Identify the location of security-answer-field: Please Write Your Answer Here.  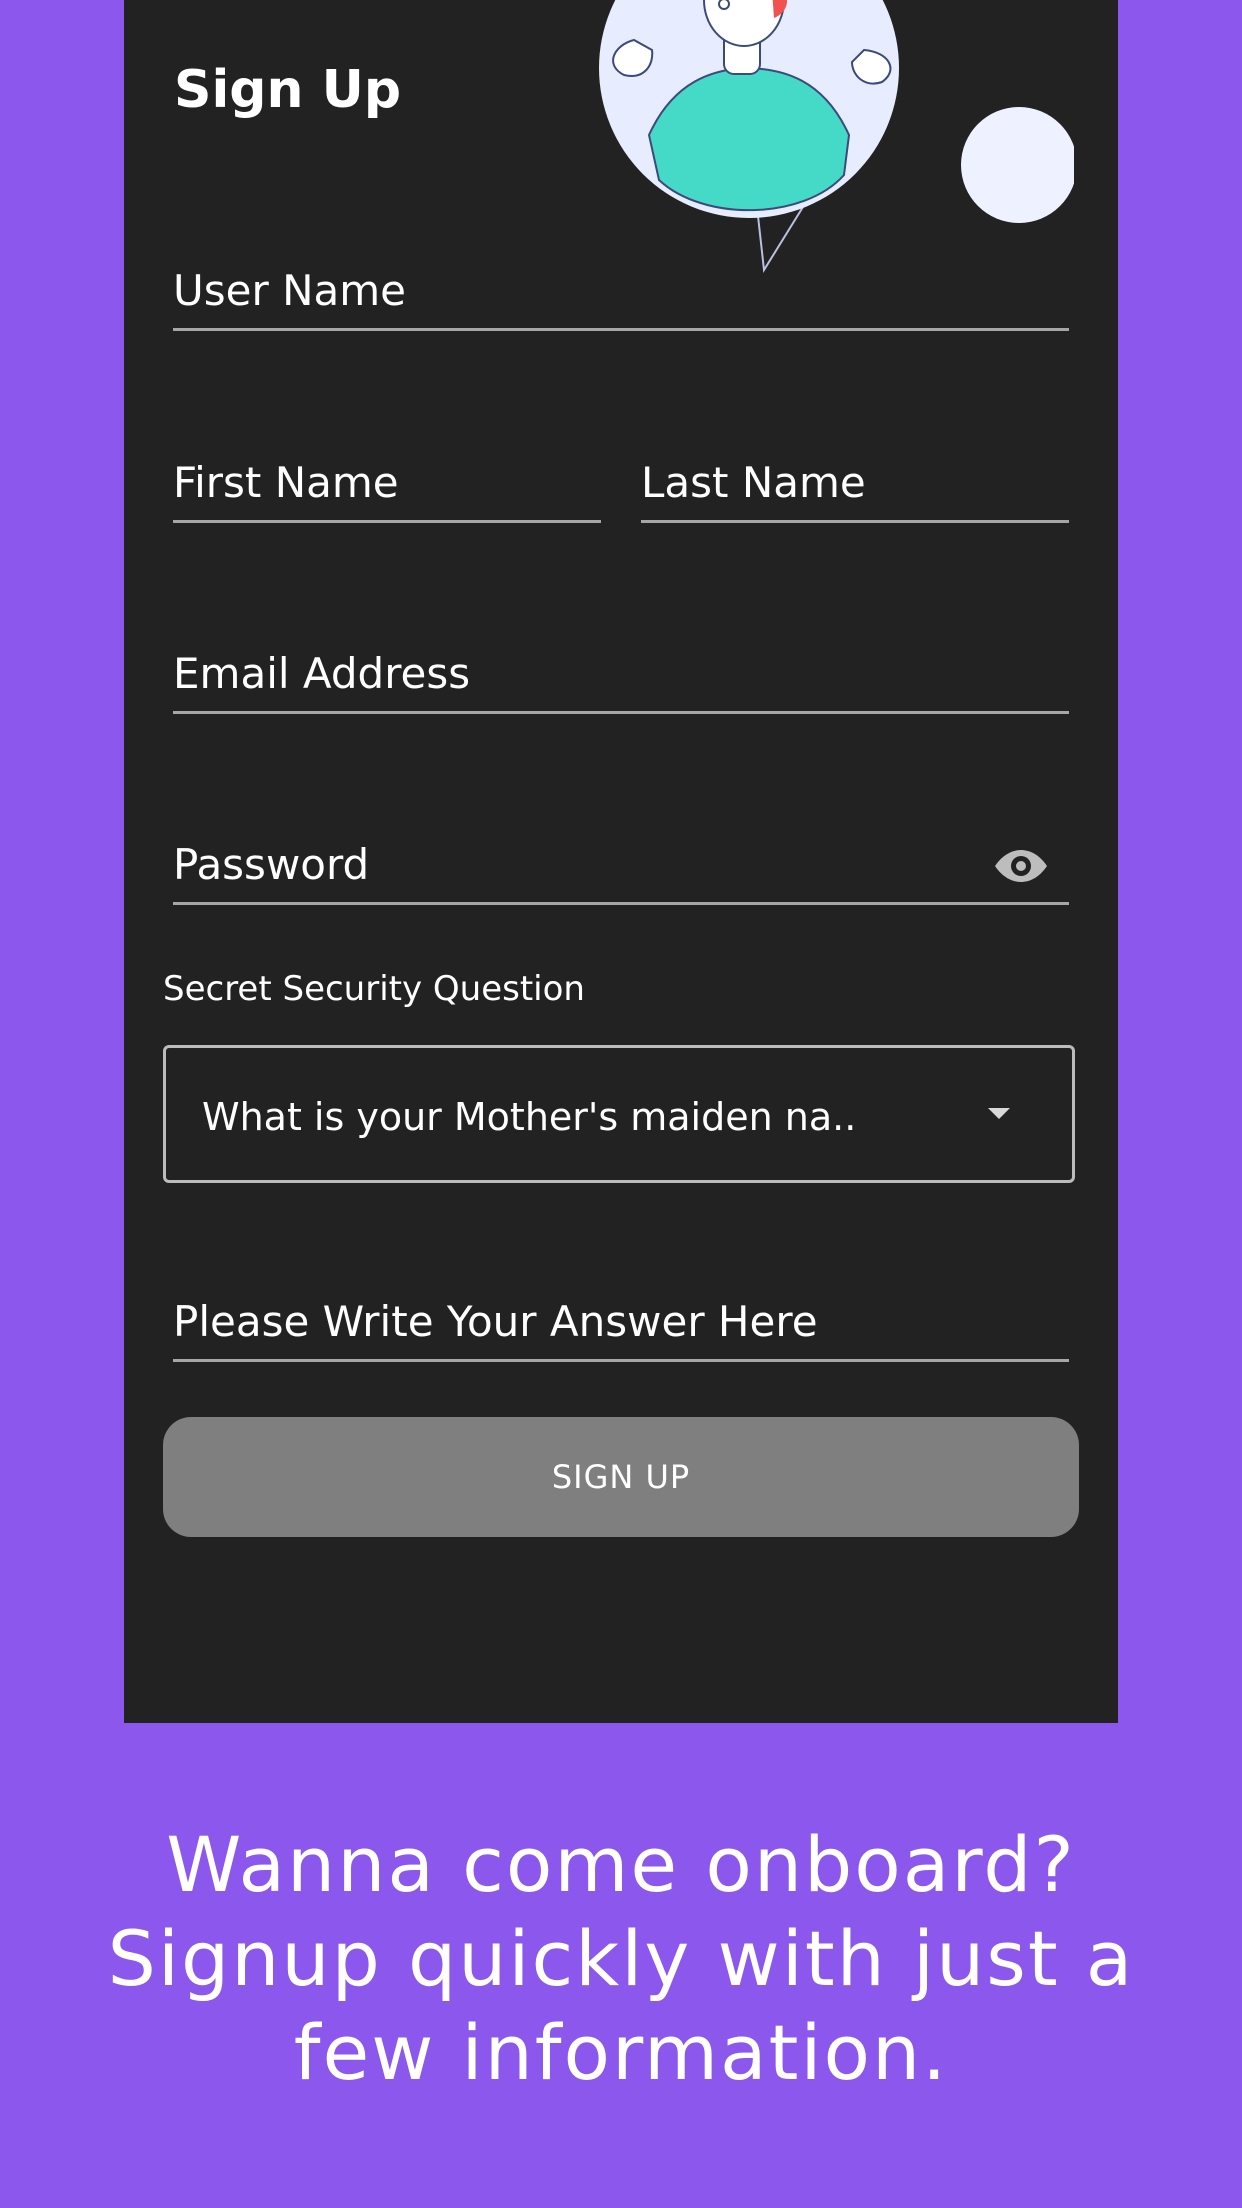
(621, 1325).